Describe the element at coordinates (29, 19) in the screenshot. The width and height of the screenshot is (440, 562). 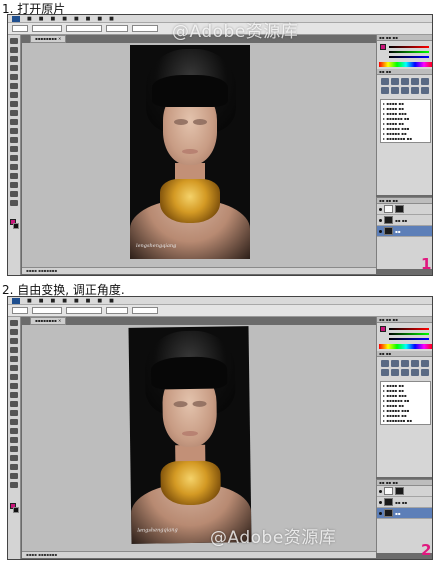
I see `menu-item-1: ■` at that location.